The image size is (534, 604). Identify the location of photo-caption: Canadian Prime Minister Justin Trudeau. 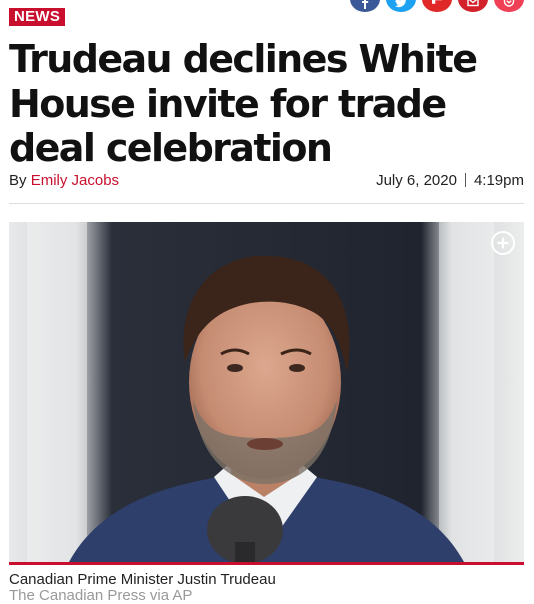
(142, 579).